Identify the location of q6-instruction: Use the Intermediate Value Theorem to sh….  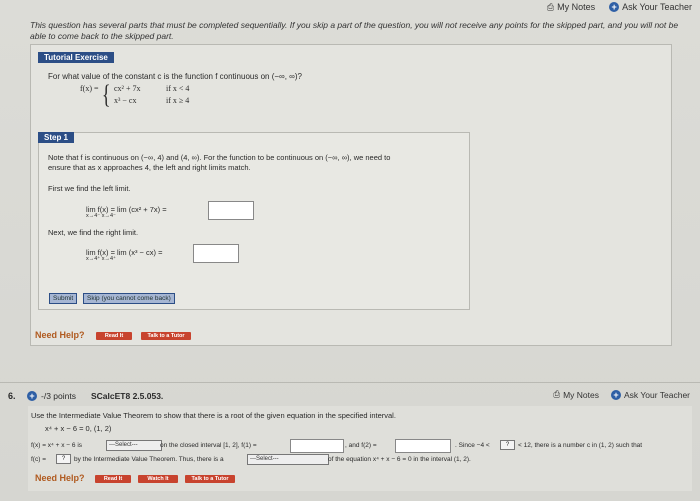
(213, 415).